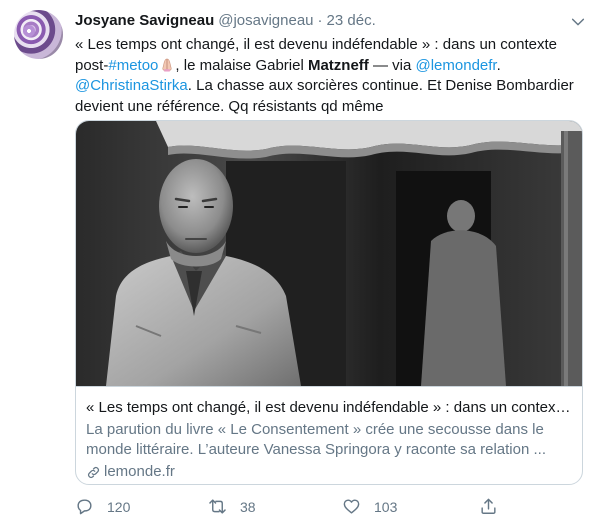 Image resolution: width=602 pixels, height=531 pixels. Describe the element at coordinates (351, 506) in the screenshot. I see `heart-icon` at that location.